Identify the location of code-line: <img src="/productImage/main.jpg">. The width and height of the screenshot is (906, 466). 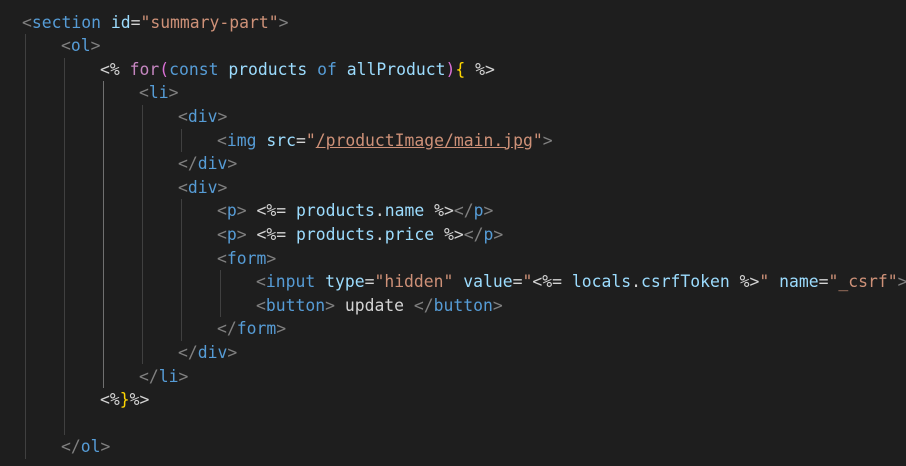
(385, 141).